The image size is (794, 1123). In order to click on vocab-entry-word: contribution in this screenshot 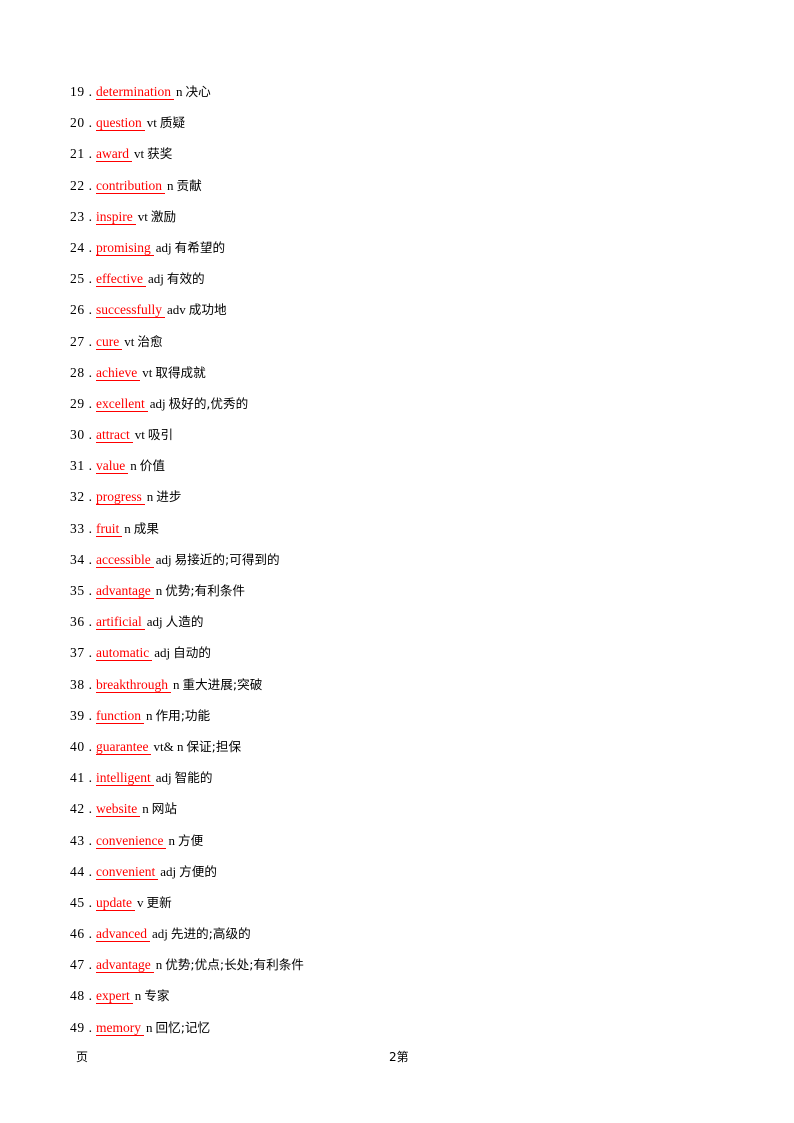, I will do `click(130, 185)`.